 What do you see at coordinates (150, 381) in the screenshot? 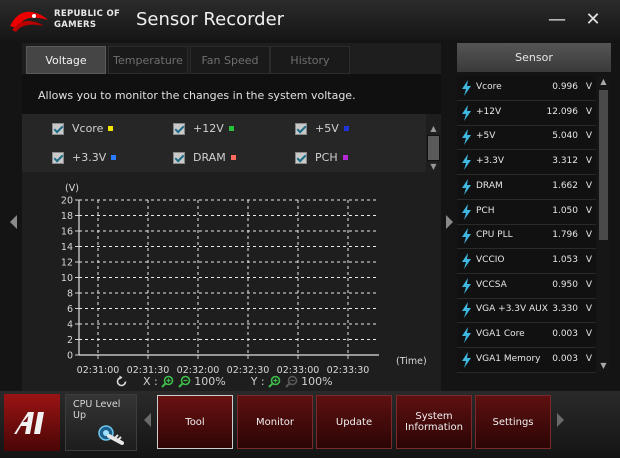
I see `zoom-x-label: X :` at bounding box center [150, 381].